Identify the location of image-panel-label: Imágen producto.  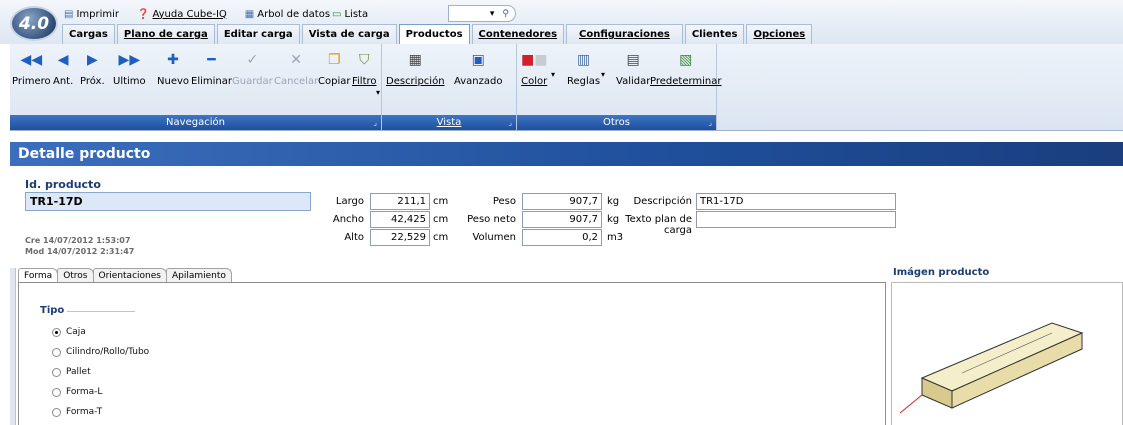
(941, 272).